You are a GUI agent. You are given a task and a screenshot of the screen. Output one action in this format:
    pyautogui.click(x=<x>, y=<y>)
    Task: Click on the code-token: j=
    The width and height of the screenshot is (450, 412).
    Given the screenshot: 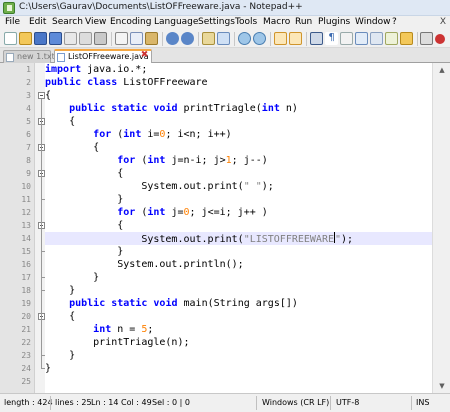 What is the action you would take?
    pyautogui.click(x=174, y=212)
    